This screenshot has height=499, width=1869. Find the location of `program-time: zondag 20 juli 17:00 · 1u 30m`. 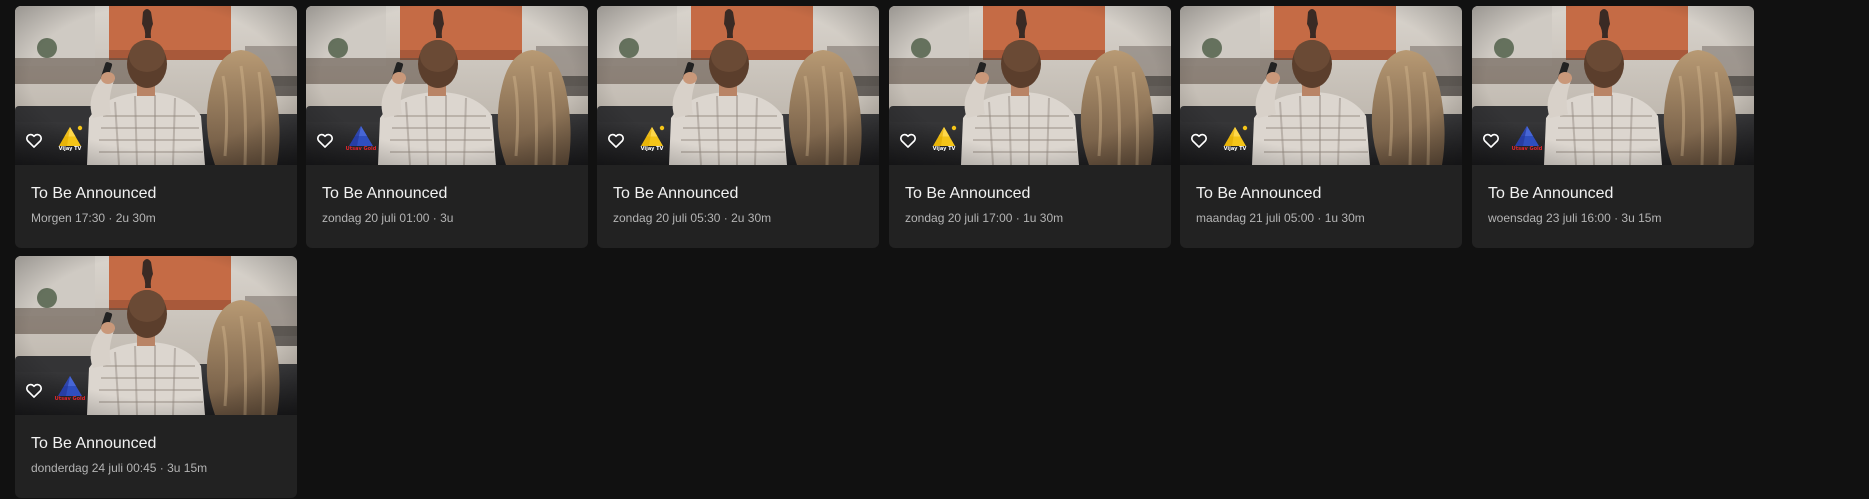

program-time: zondag 20 juli 17:00 · 1u 30m is located at coordinates (984, 218).